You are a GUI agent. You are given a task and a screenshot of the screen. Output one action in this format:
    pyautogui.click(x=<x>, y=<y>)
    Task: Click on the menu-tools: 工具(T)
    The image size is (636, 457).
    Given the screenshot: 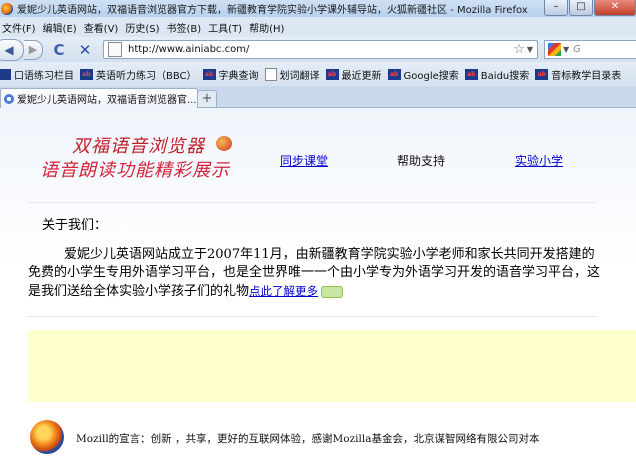 What is the action you would take?
    pyautogui.click(x=226, y=27)
    